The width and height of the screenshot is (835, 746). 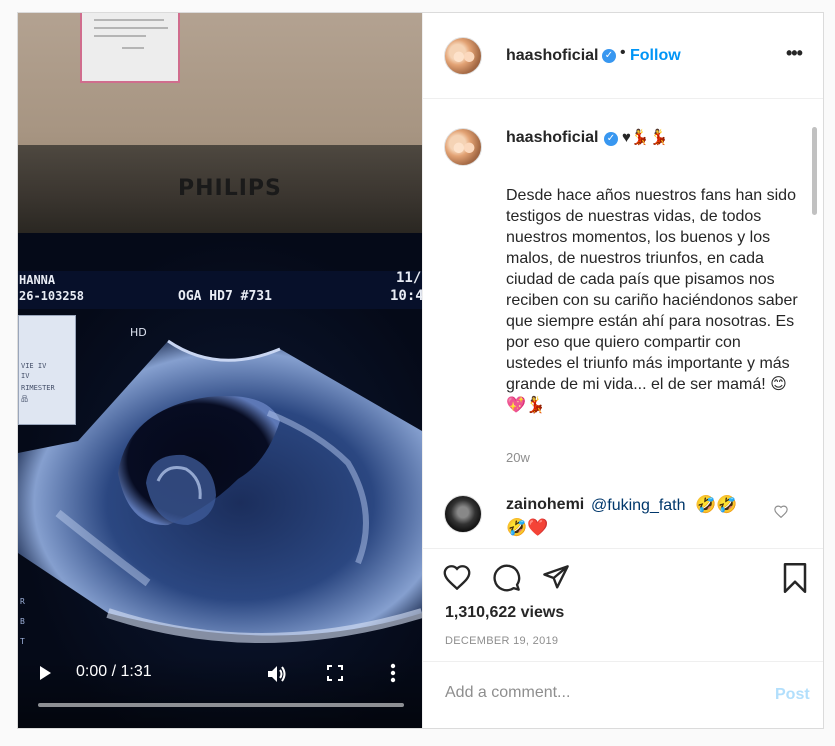 I want to click on save-bookmark-icon, so click(x=795, y=578).